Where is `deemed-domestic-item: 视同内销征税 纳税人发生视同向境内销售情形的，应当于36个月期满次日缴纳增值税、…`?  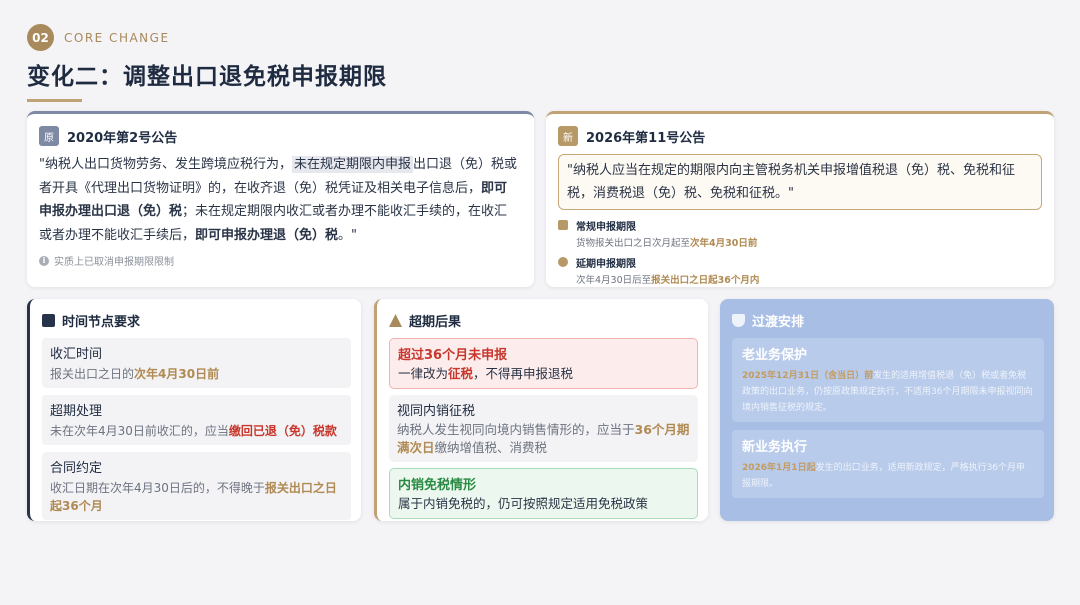 deemed-domestic-item: 视同内销征税 纳税人发生视同向境内销售情形的，应当于36个月期满次日缴纳增值税、… is located at coordinates (543, 428).